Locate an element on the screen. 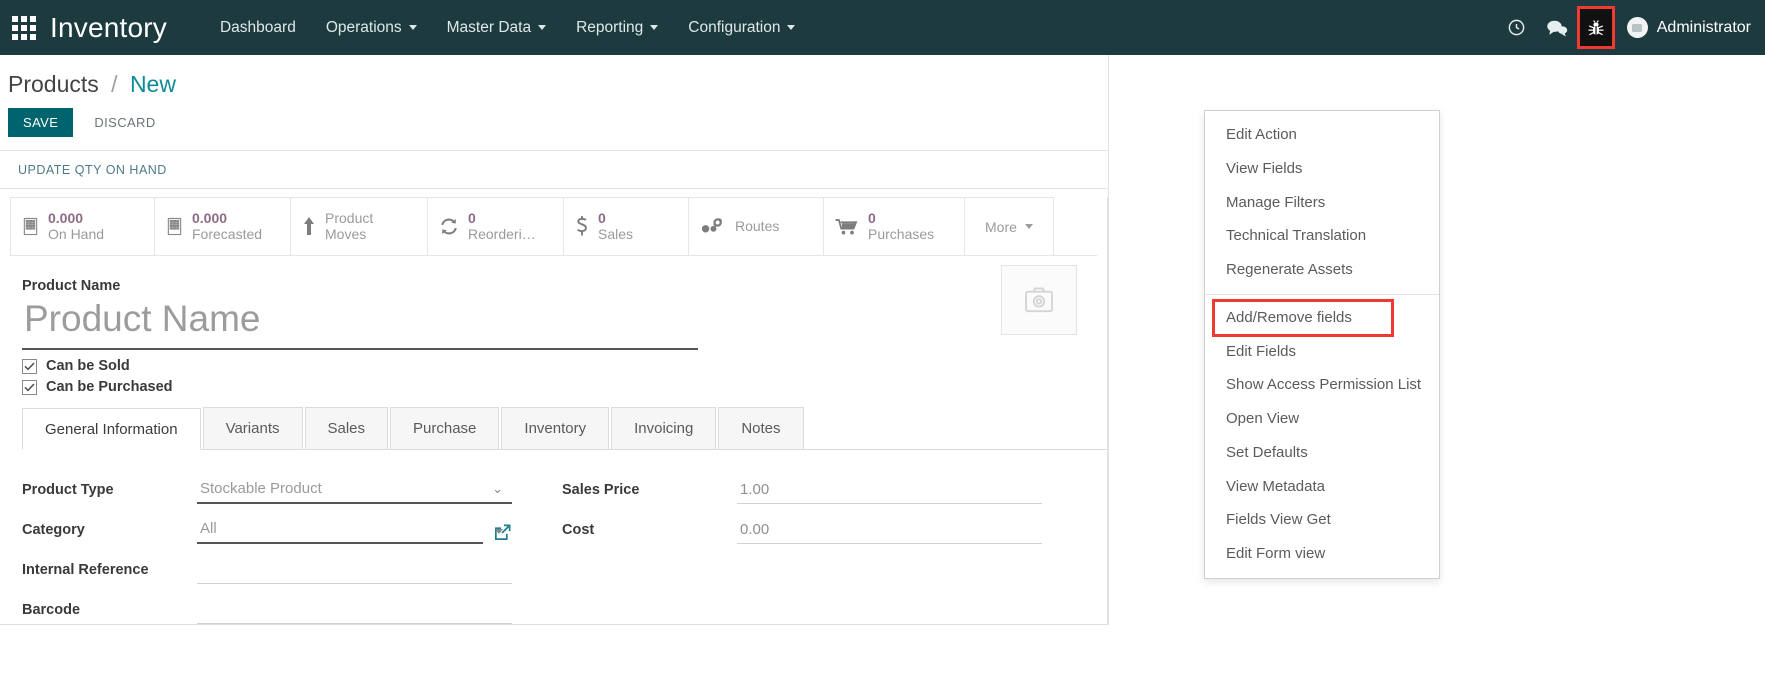  update-qty-on-hand-button: UPDATE QTY ON HAND is located at coordinates (92, 170).